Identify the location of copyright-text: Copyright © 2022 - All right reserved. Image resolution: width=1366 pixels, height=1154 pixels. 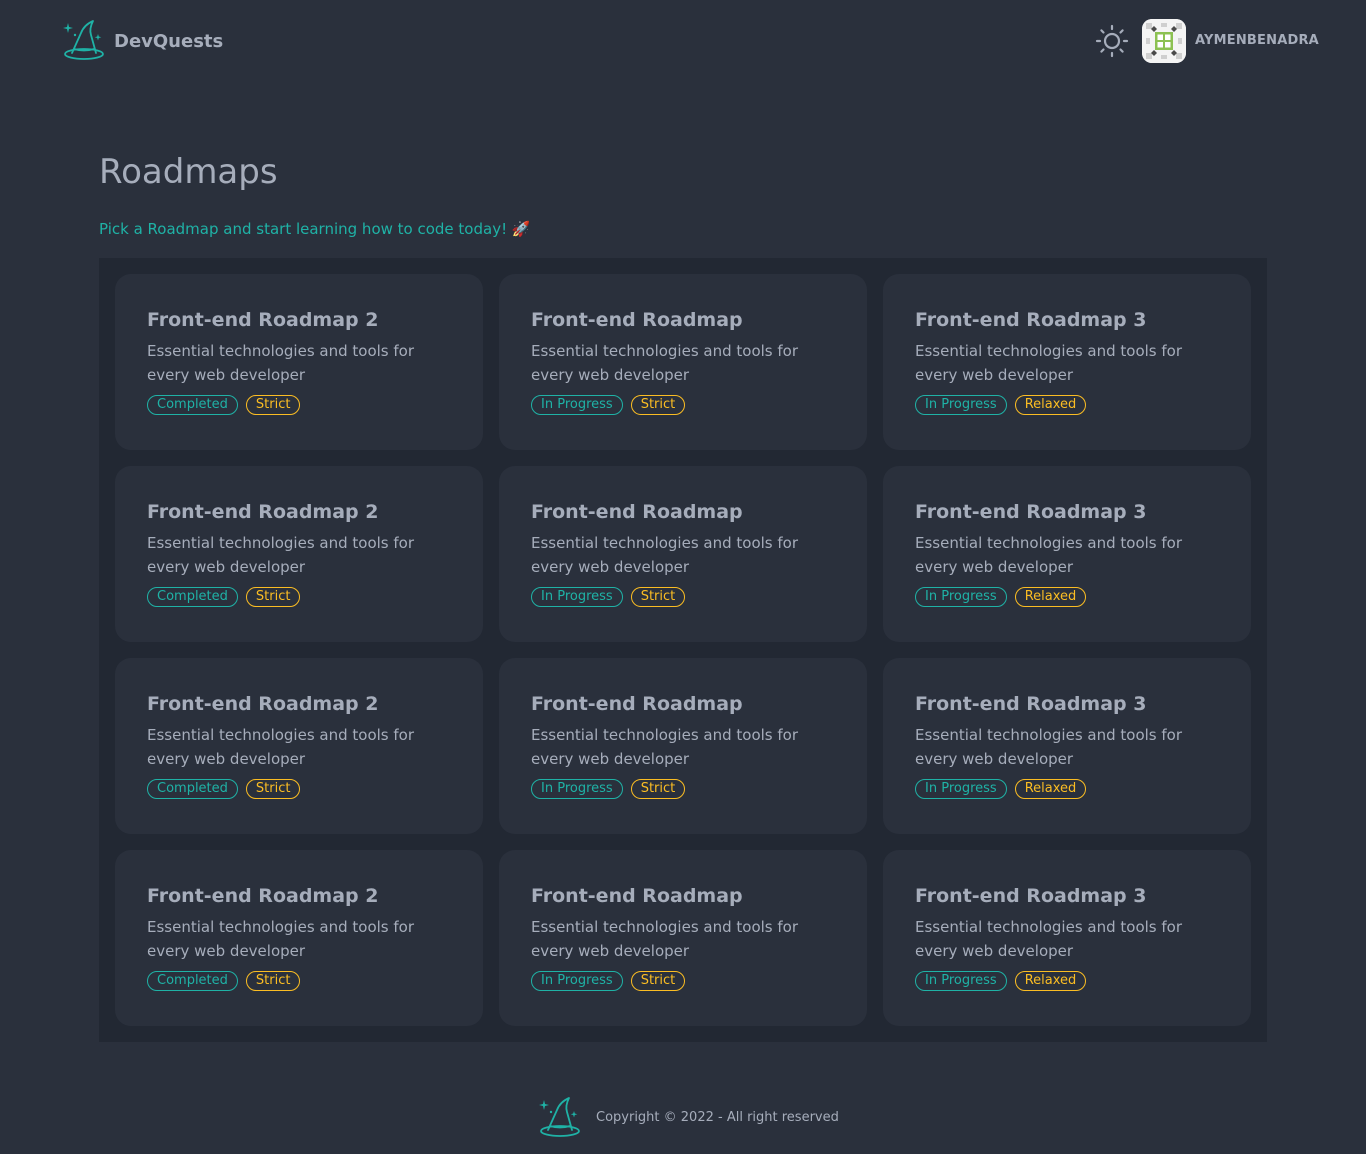
(717, 1117).